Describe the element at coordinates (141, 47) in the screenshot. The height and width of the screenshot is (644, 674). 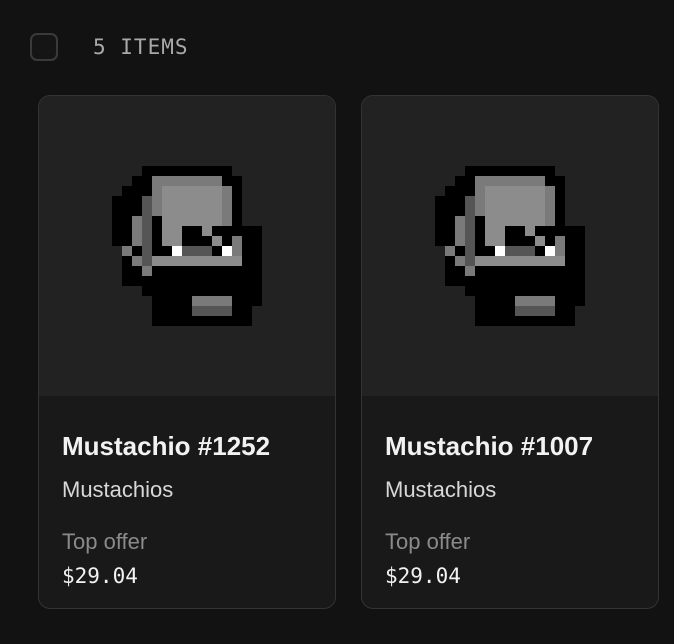
I see `item-count: 5 ITEMS` at that location.